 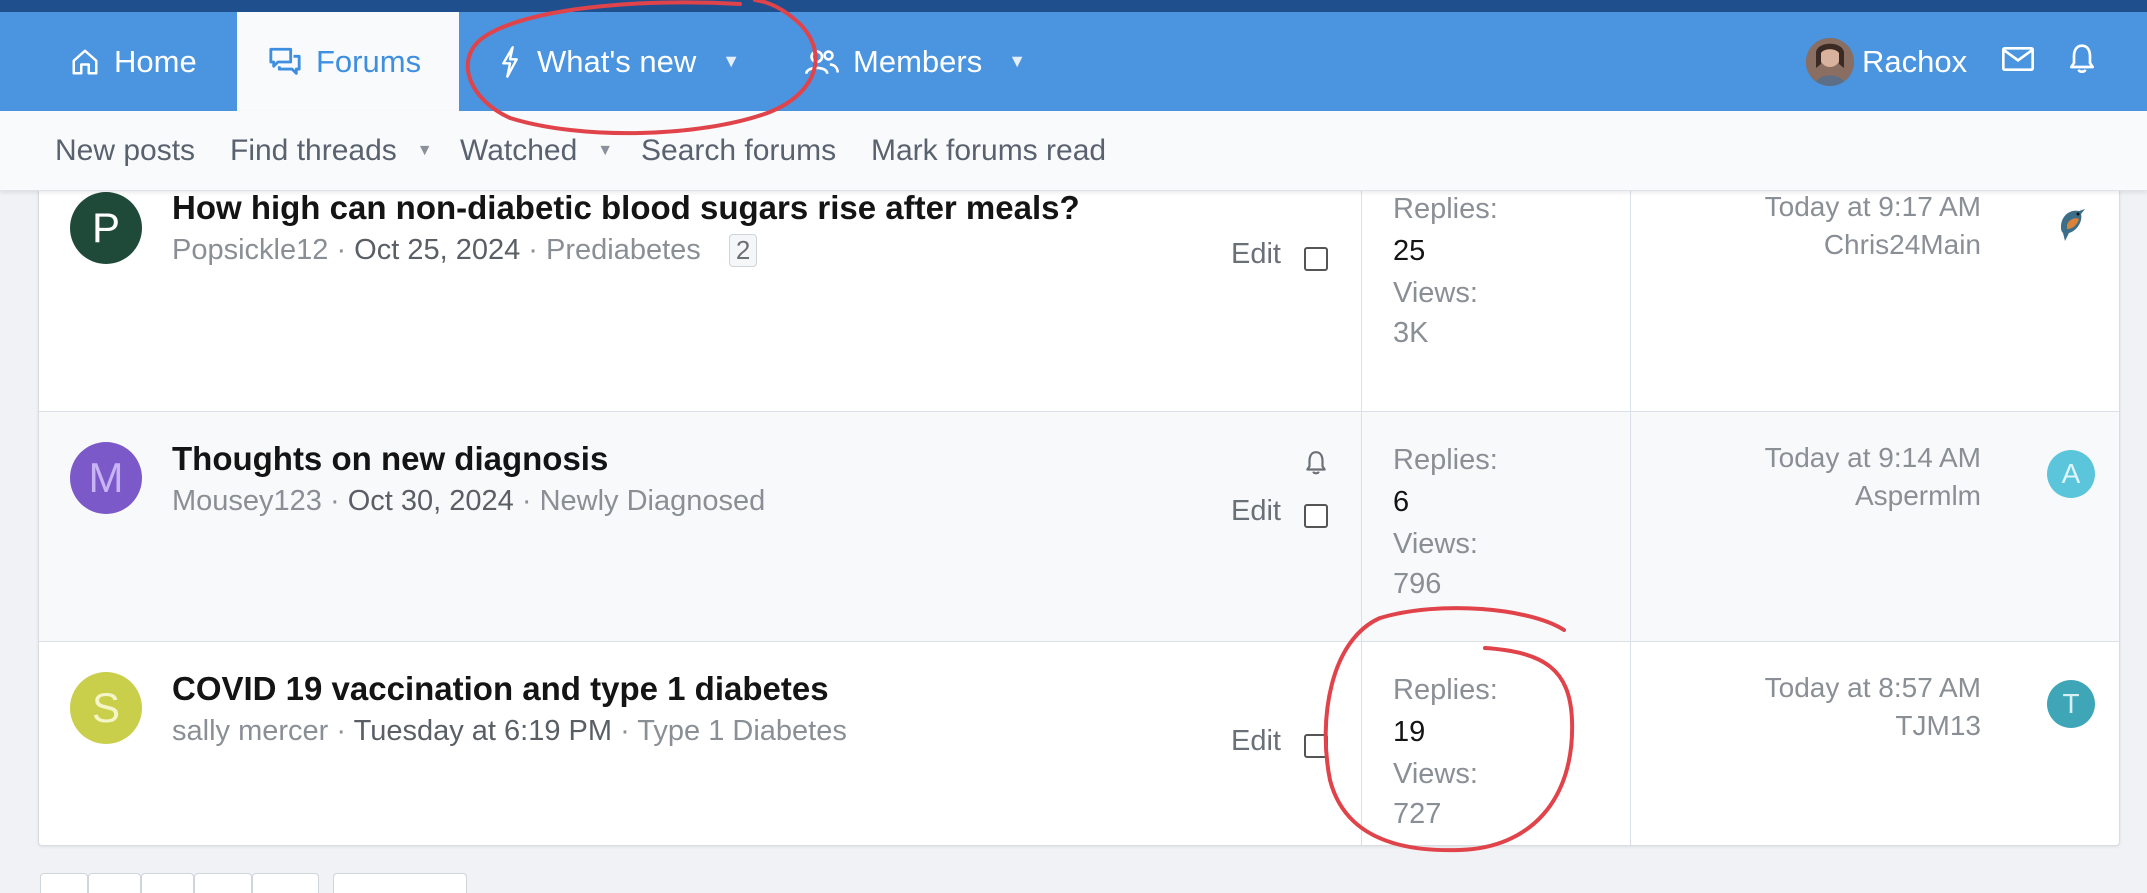 What do you see at coordinates (1873, 707) in the screenshot?
I see `last-post: Today at 8:57 AM TJM13` at bounding box center [1873, 707].